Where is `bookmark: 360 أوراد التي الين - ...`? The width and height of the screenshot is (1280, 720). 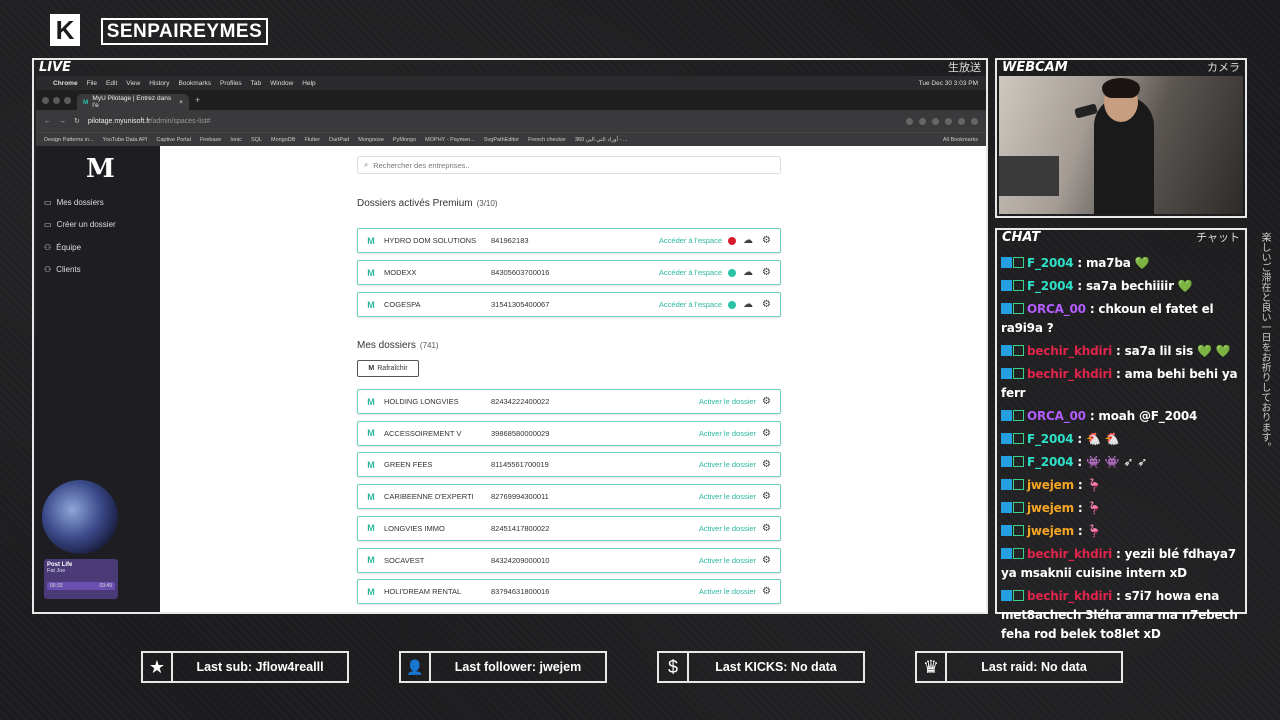
bookmark: 360 أوراد التي الين - ... is located at coordinates (601, 140).